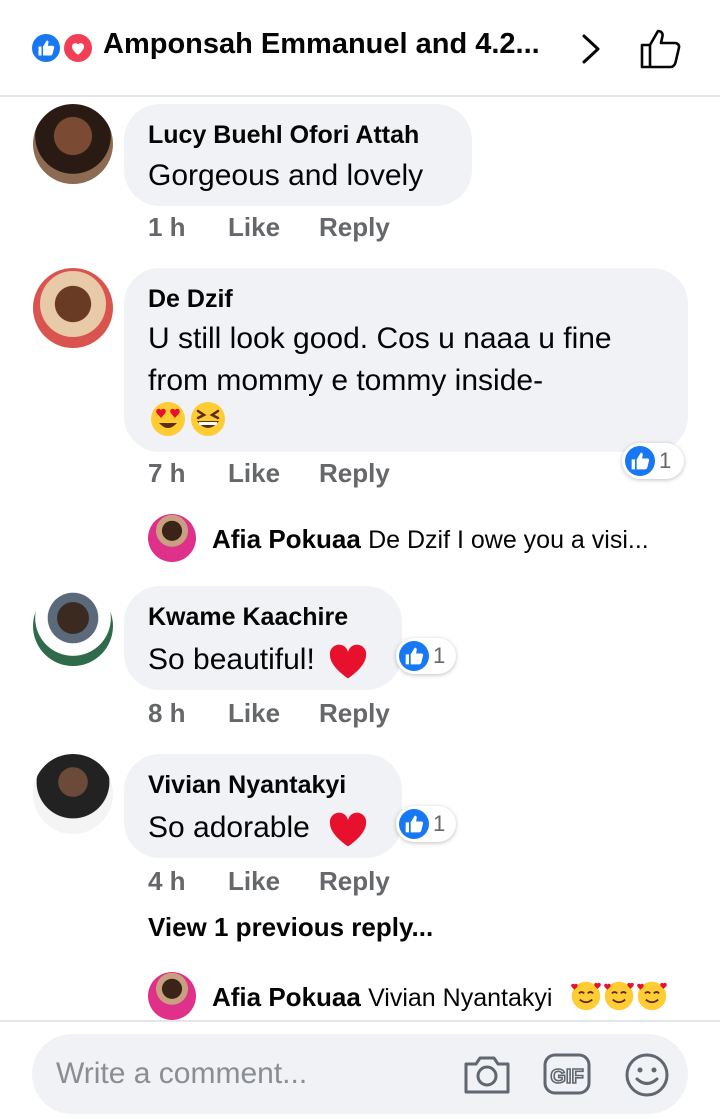  What do you see at coordinates (167, 713) in the screenshot?
I see `comment-time: 8 h` at bounding box center [167, 713].